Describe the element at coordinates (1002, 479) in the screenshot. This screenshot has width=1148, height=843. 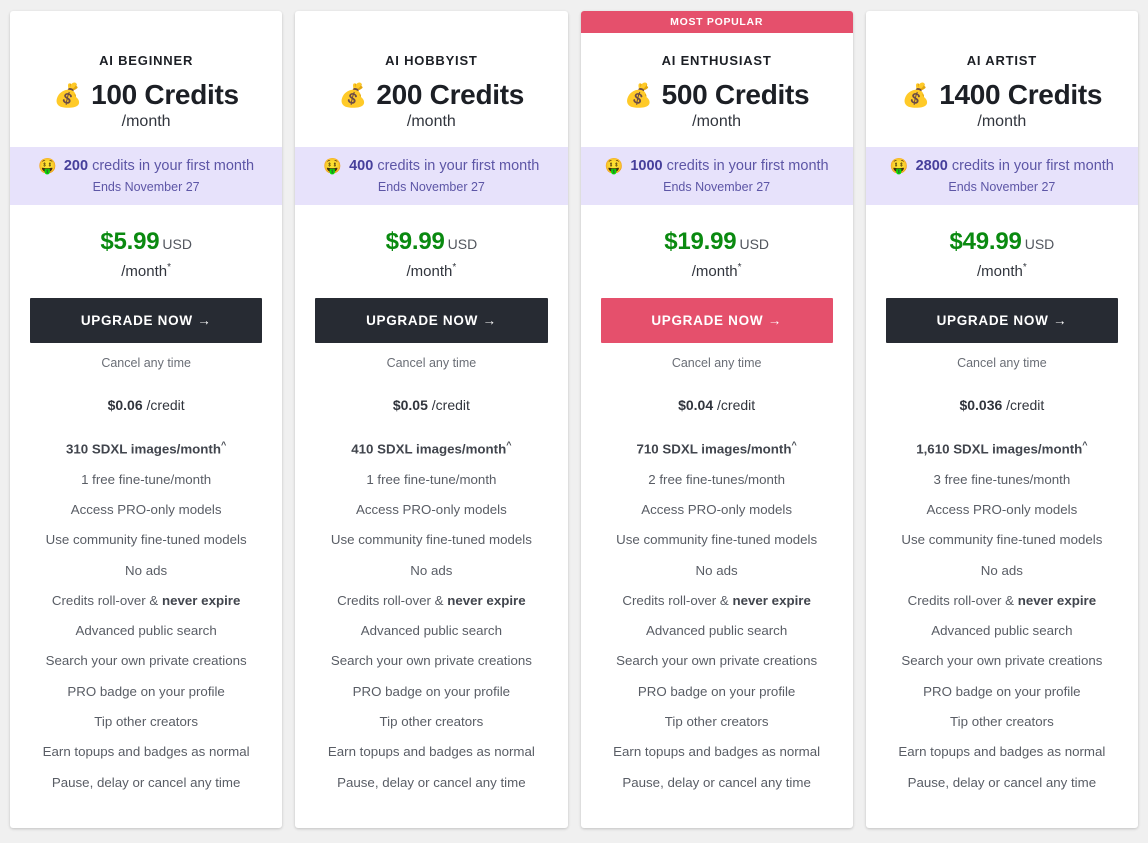
I see `feature-item: 3 free fine-tunes/month` at that location.